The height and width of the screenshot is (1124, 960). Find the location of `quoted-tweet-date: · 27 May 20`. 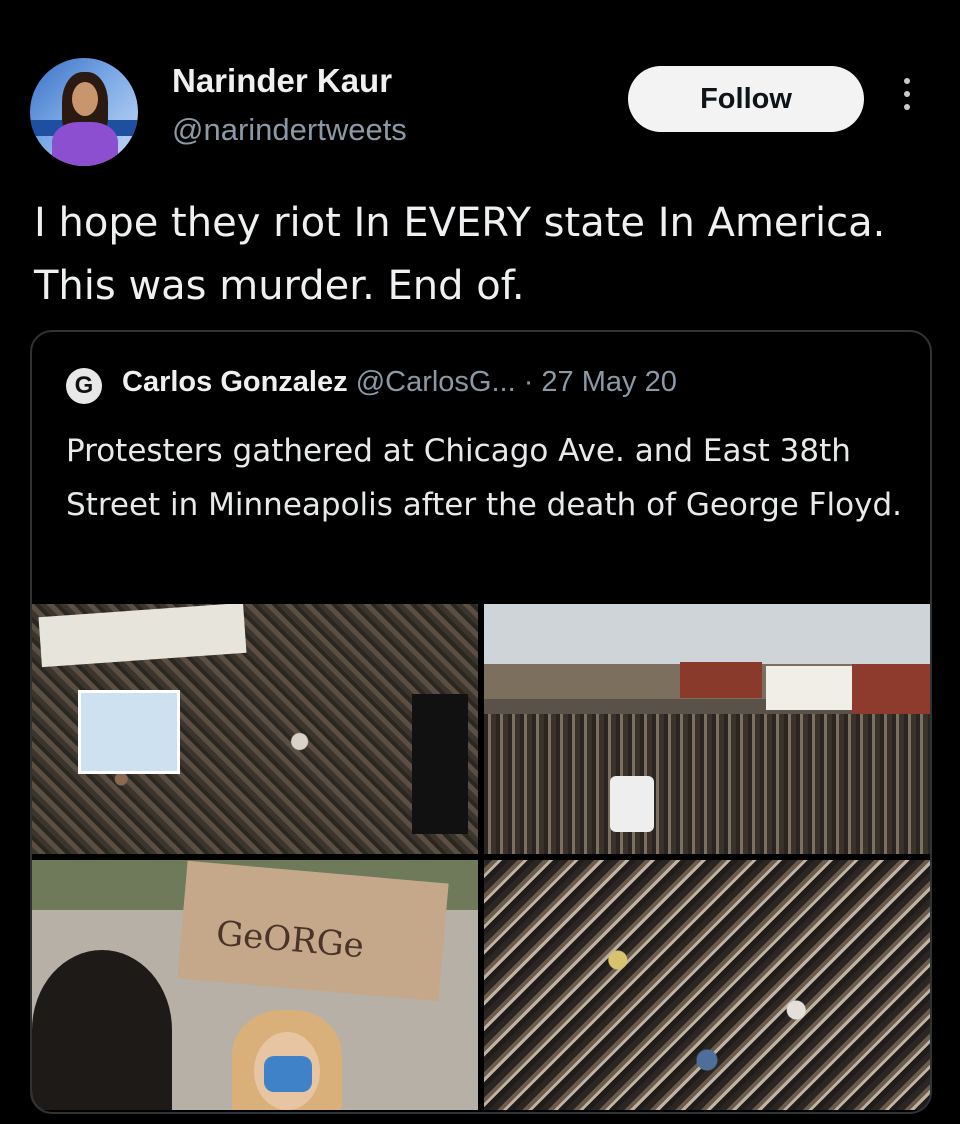

quoted-tweet-date: · 27 May 20 is located at coordinates (600, 382).